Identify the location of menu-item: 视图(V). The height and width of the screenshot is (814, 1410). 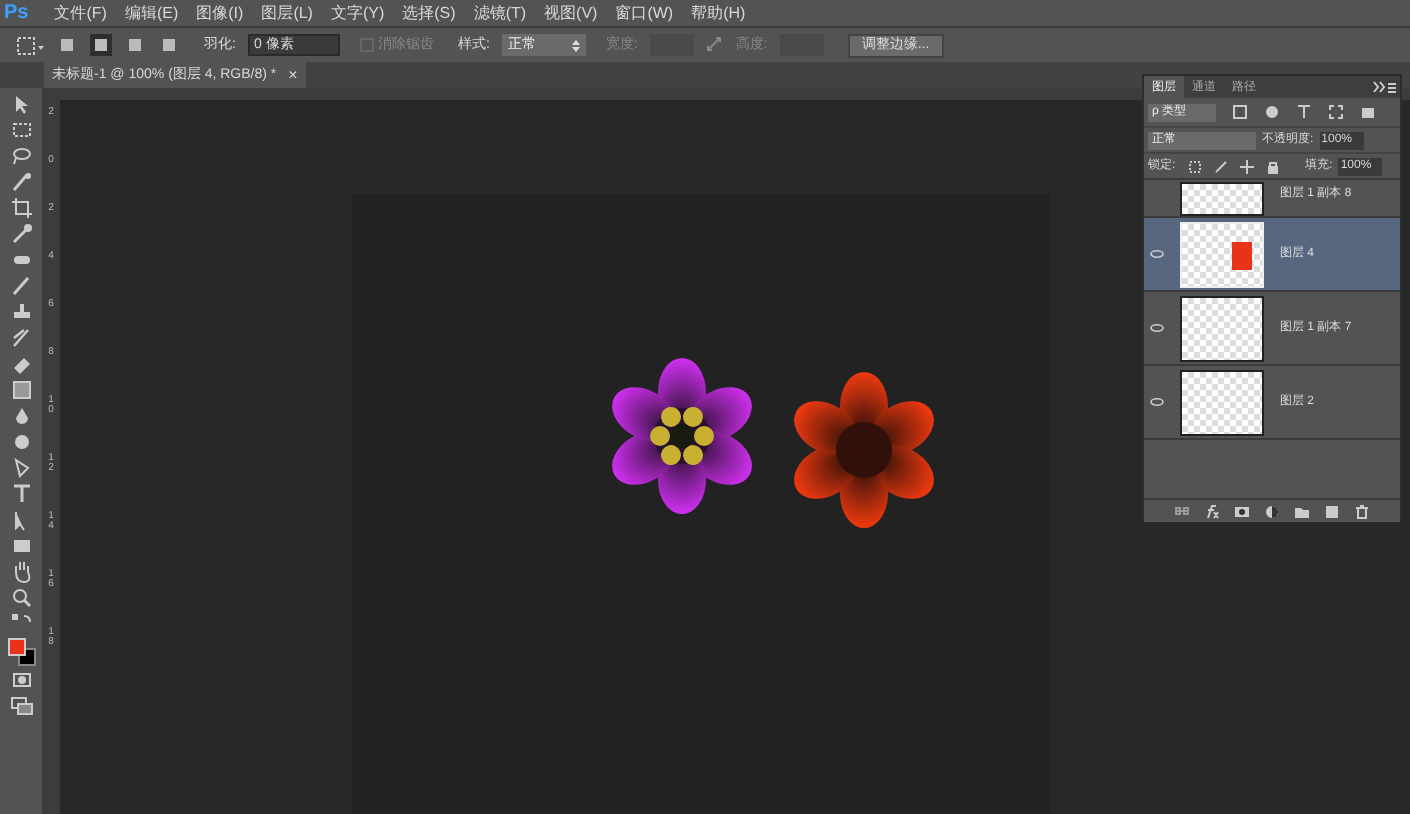
(571, 13).